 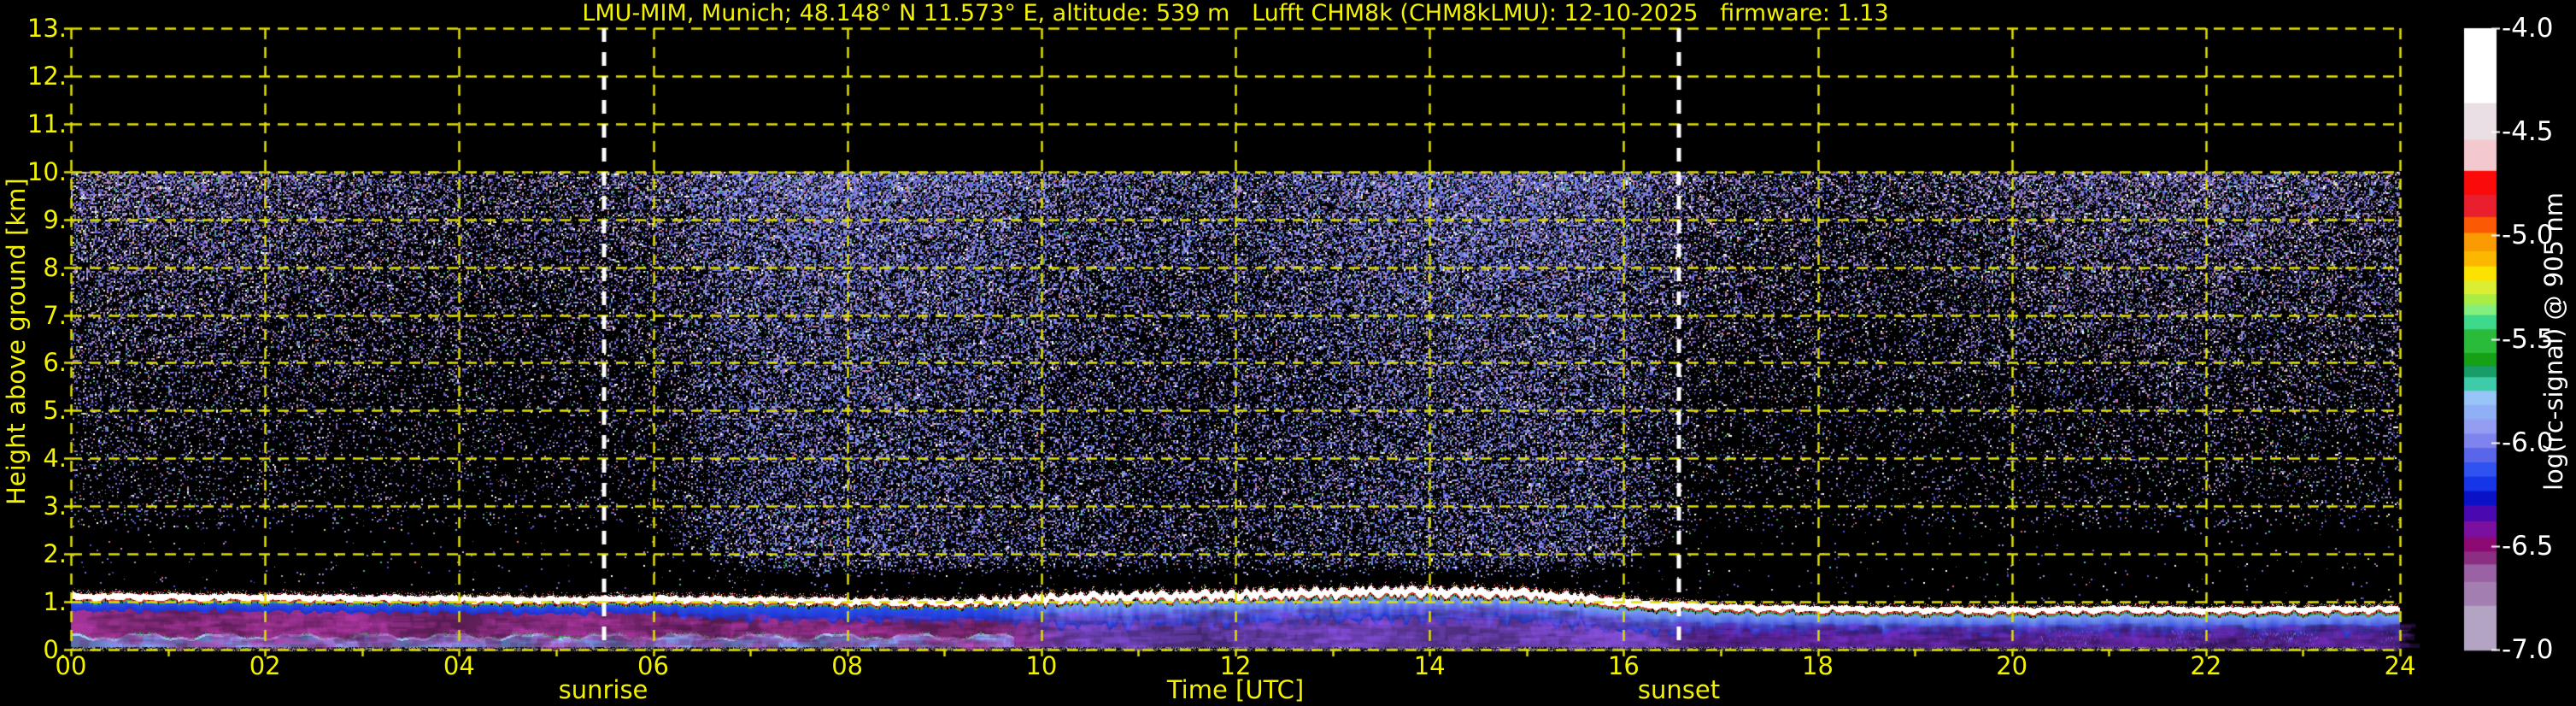 I want to click on y-axis-label: Height above ground [km], so click(x=16, y=342).